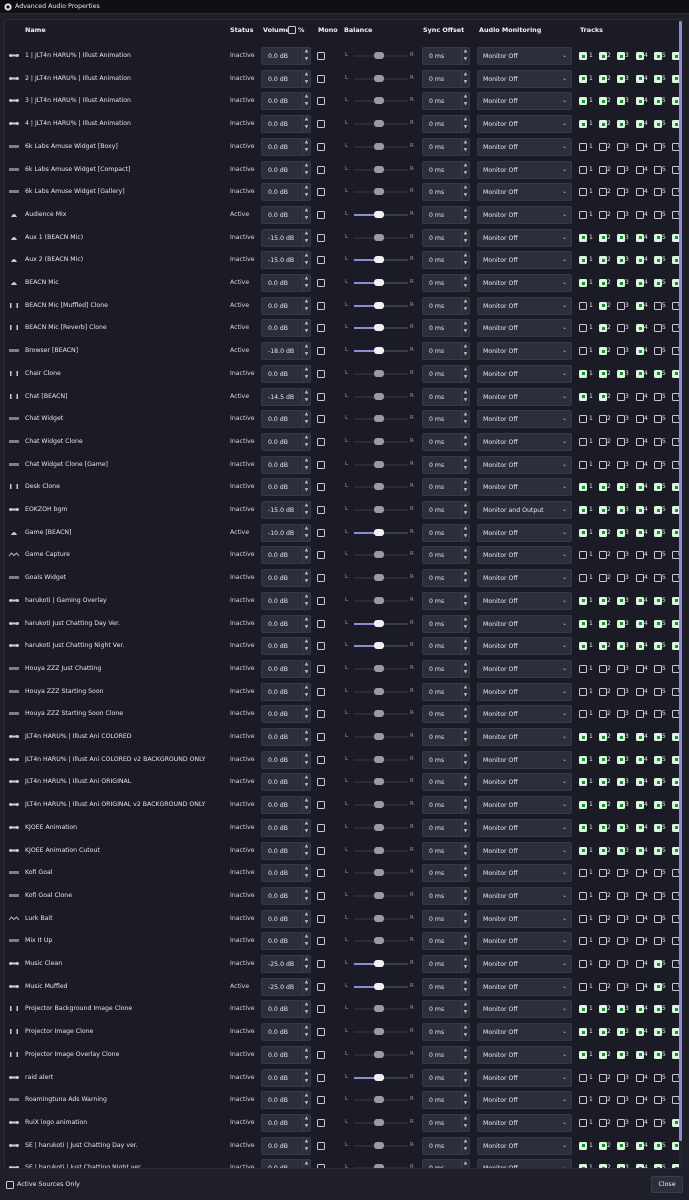  What do you see at coordinates (667, 1184) in the screenshot?
I see `close-button: Close` at bounding box center [667, 1184].